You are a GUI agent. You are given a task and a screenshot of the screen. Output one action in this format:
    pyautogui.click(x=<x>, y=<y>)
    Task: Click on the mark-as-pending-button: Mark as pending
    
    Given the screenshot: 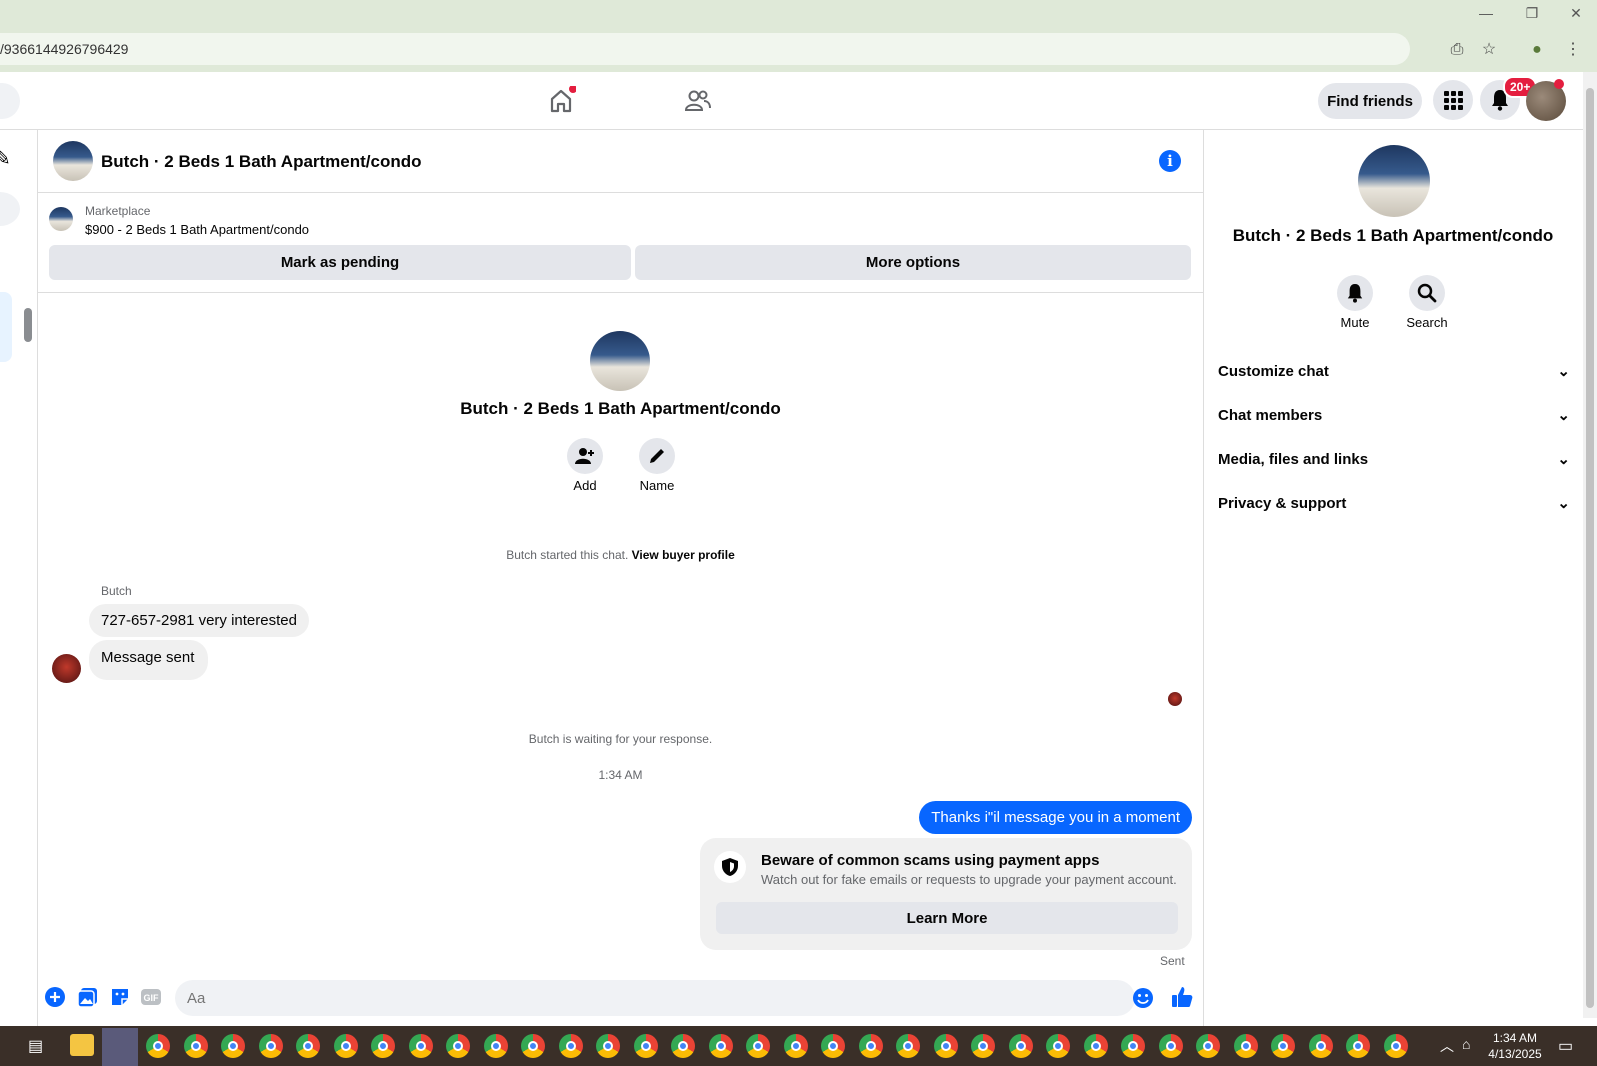 What is the action you would take?
    pyautogui.click(x=340, y=262)
    